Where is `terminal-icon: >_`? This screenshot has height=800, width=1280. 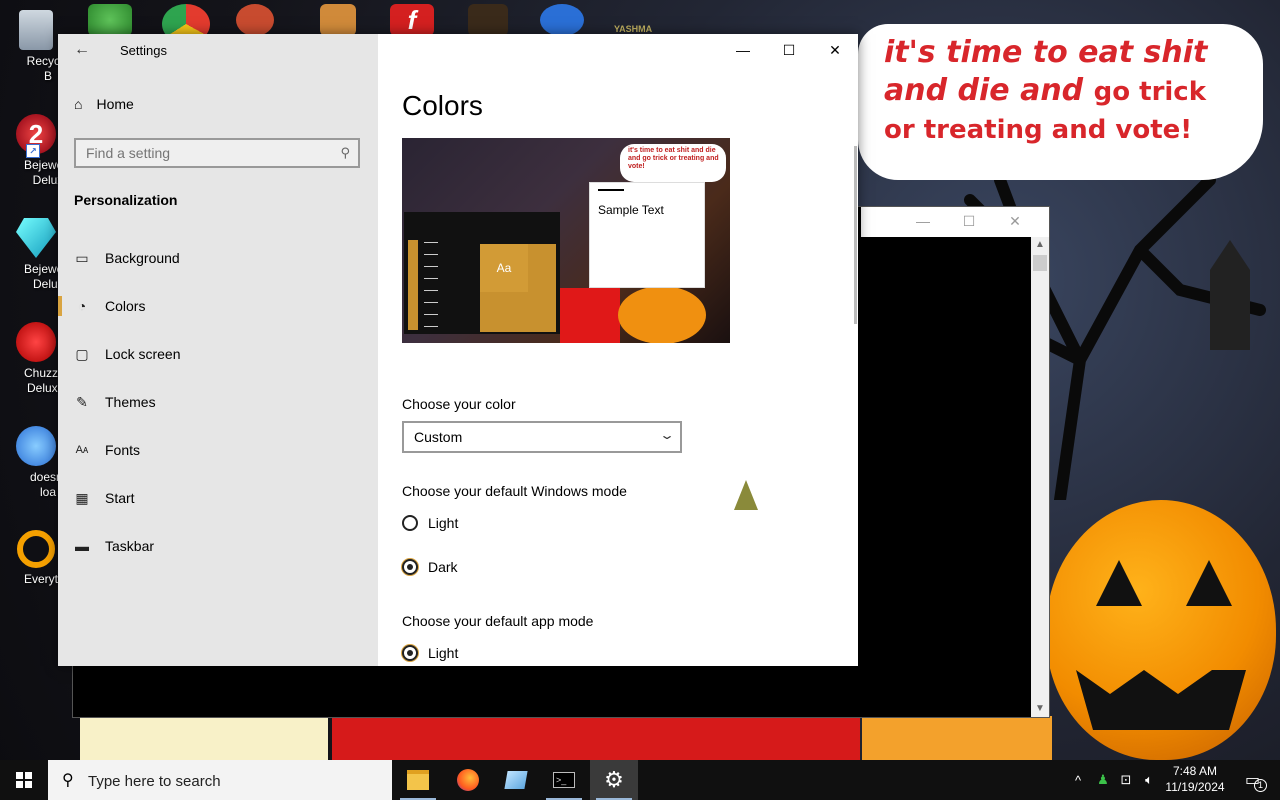 terminal-icon: >_ is located at coordinates (564, 780).